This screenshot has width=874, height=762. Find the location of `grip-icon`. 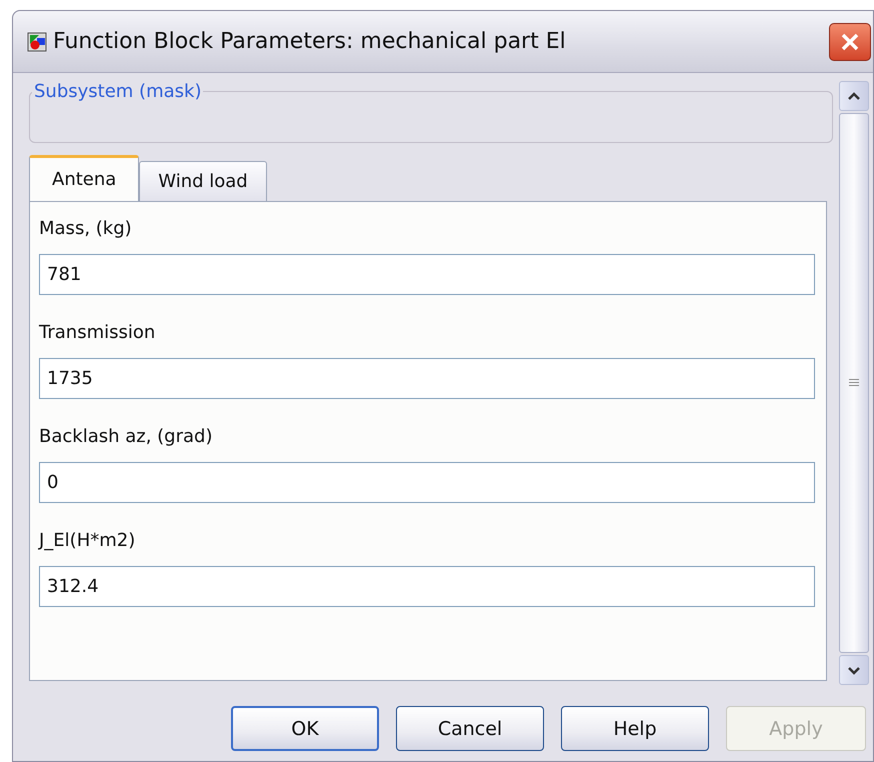

grip-icon is located at coordinates (854, 383).